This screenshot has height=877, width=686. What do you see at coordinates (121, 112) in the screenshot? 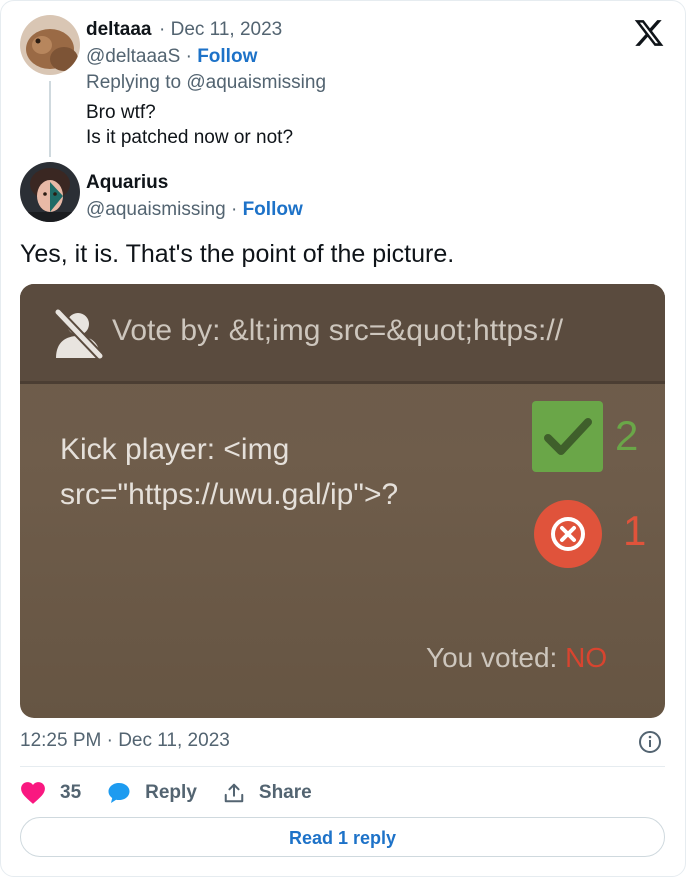
I see `parent-text-line-1: Bro wtf?` at bounding box center [121, 112].